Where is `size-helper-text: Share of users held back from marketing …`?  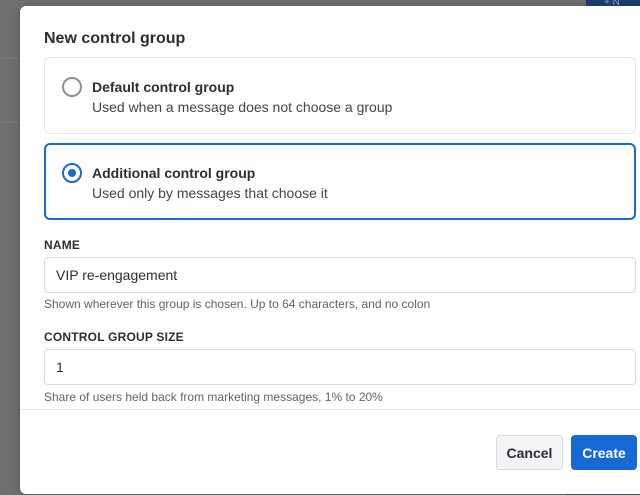
size-helper-text: Share of users held back from marketing … is located at coordinates (213, 397).